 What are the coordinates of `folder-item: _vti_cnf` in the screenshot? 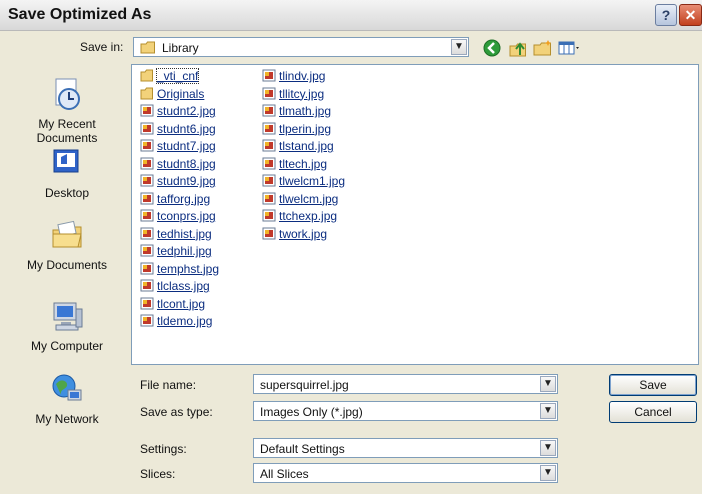 It's located at (170, 76).